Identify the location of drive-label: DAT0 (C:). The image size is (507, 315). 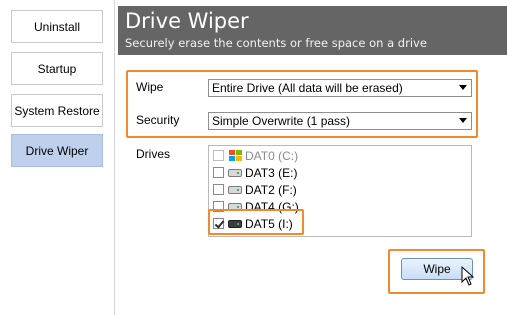
(272, 155).